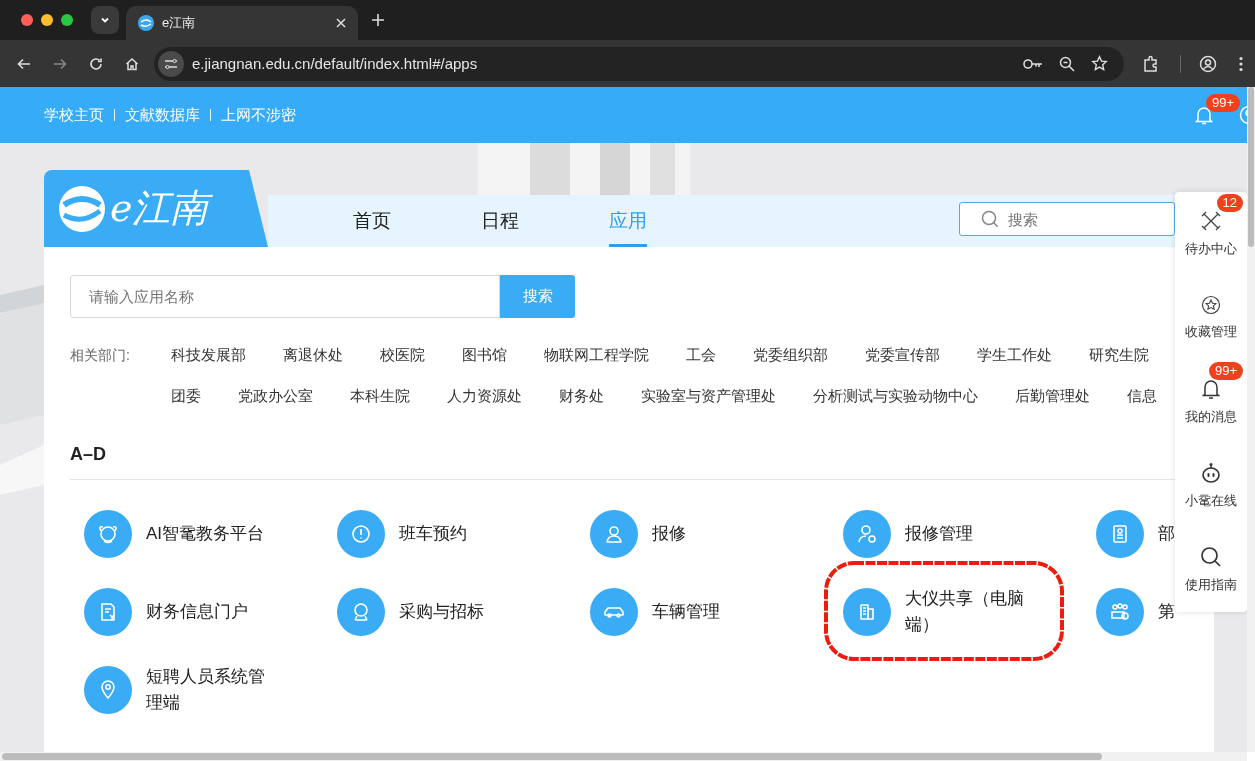 The height and width of the screenshot is (761, 1255). I want to click on department-link: 科技发展部, so click(208, 355).